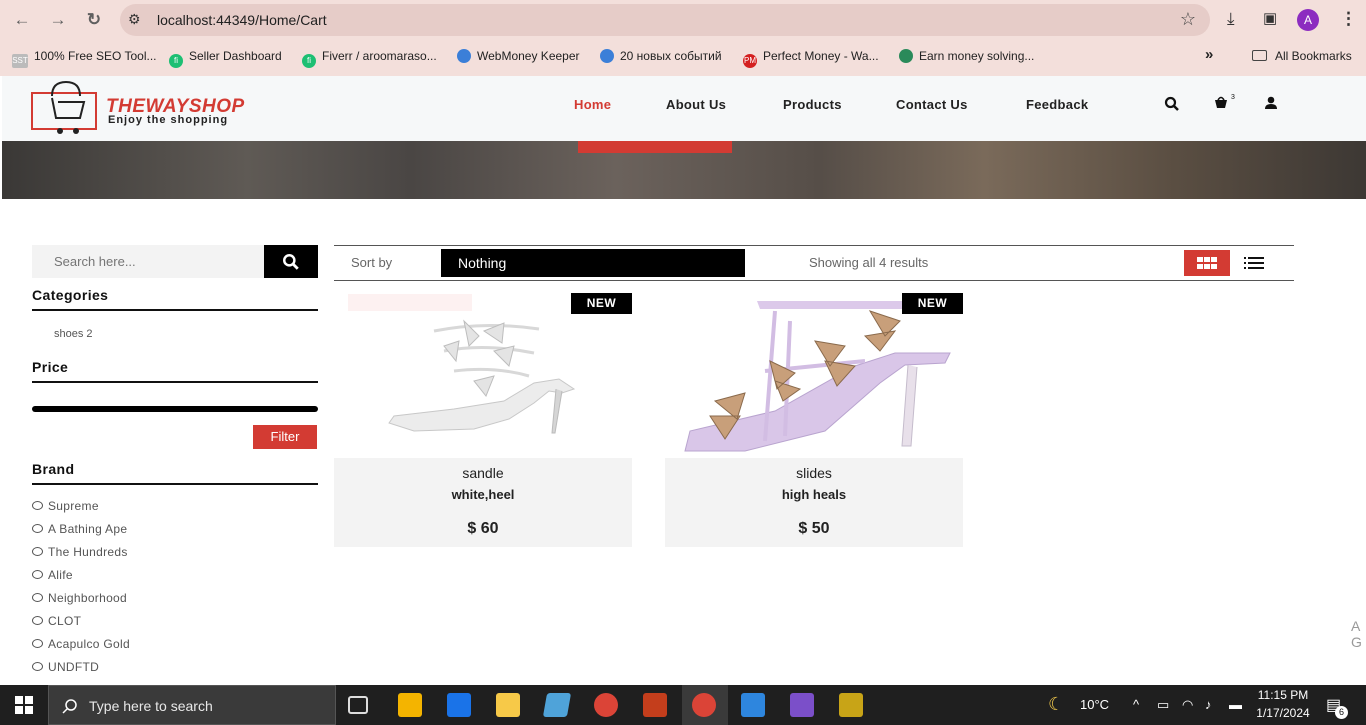  I want to click on bookmark-item: WebMoney Keeper, so click(518, 56).